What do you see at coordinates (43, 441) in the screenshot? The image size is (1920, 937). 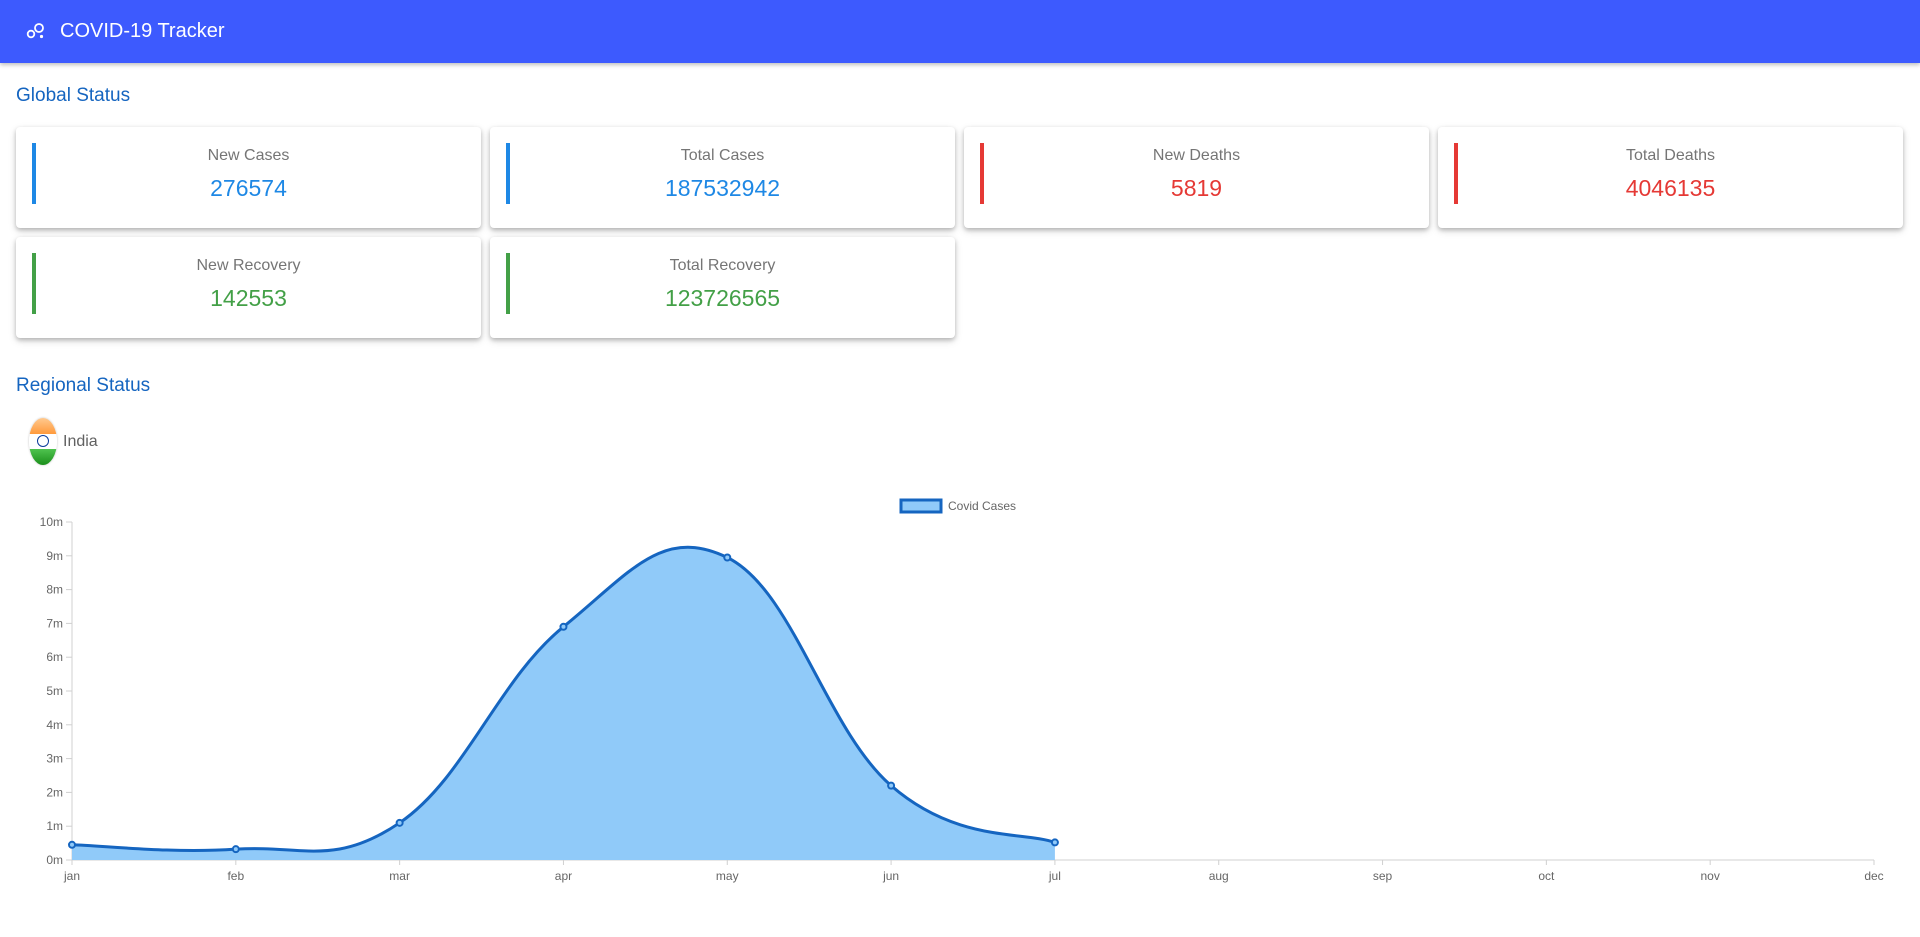 I see `india-flag-icon` at bounding box center [43, 441].